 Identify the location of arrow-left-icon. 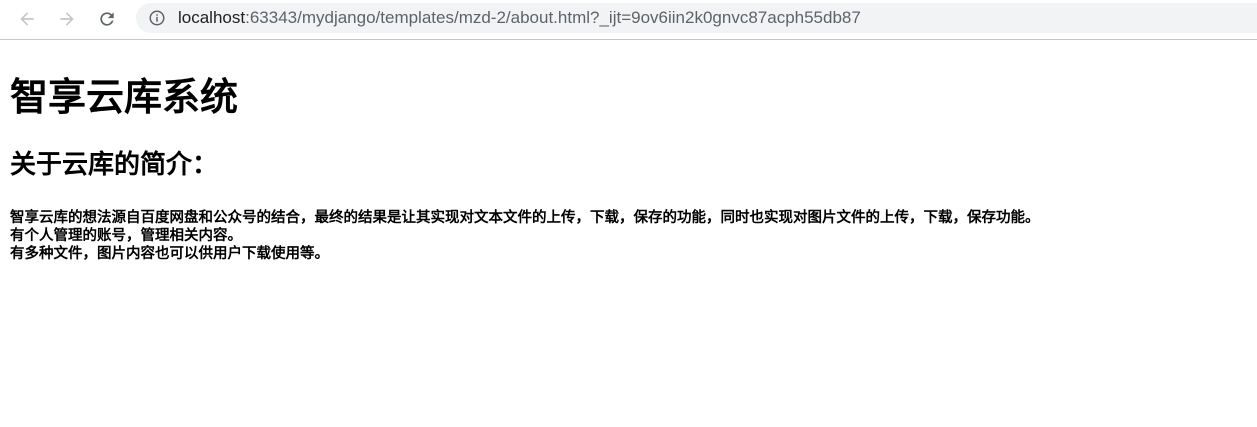
(27, 19).